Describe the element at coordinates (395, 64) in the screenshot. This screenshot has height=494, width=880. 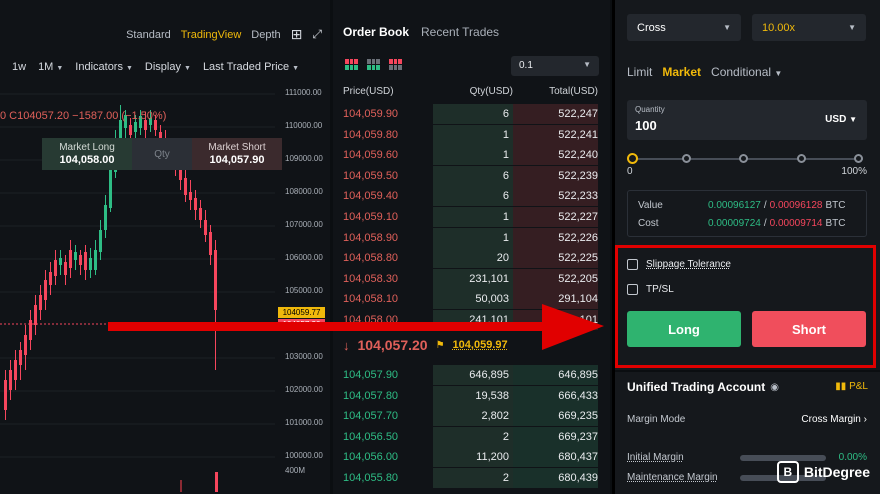
I see `asks-only-view-icon` at that location.